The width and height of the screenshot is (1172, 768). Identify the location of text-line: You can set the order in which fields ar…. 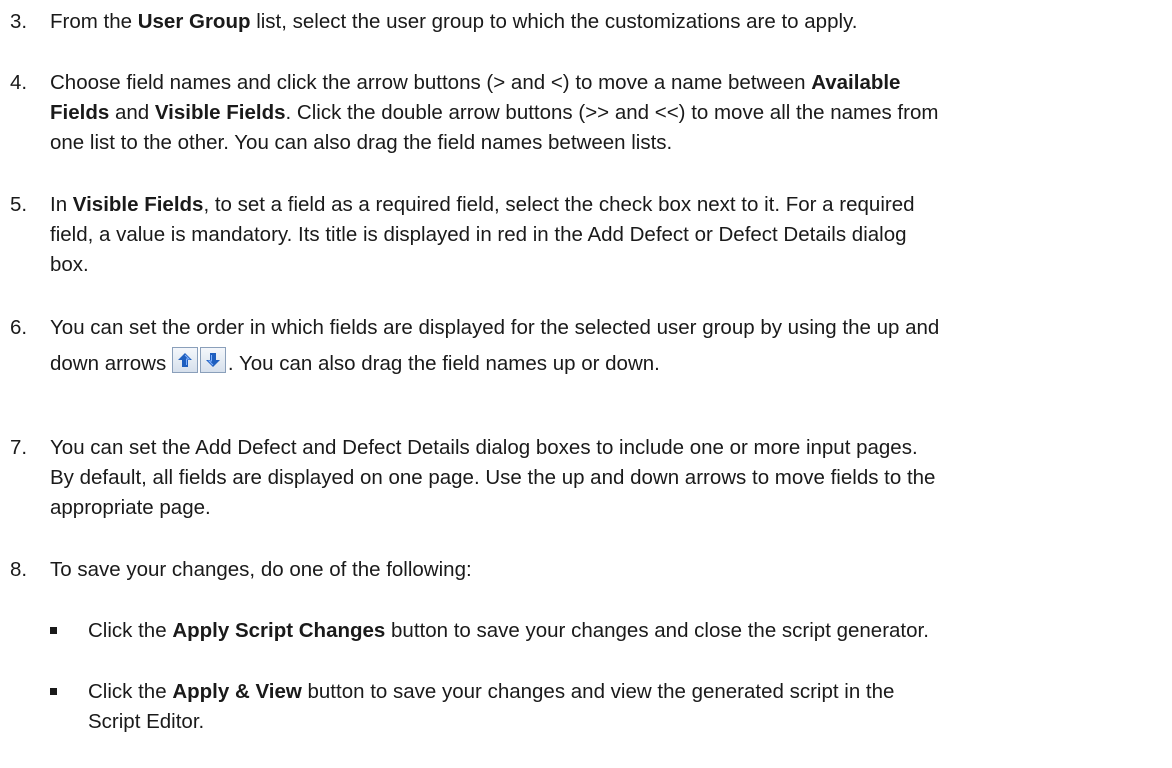
(495, 327).